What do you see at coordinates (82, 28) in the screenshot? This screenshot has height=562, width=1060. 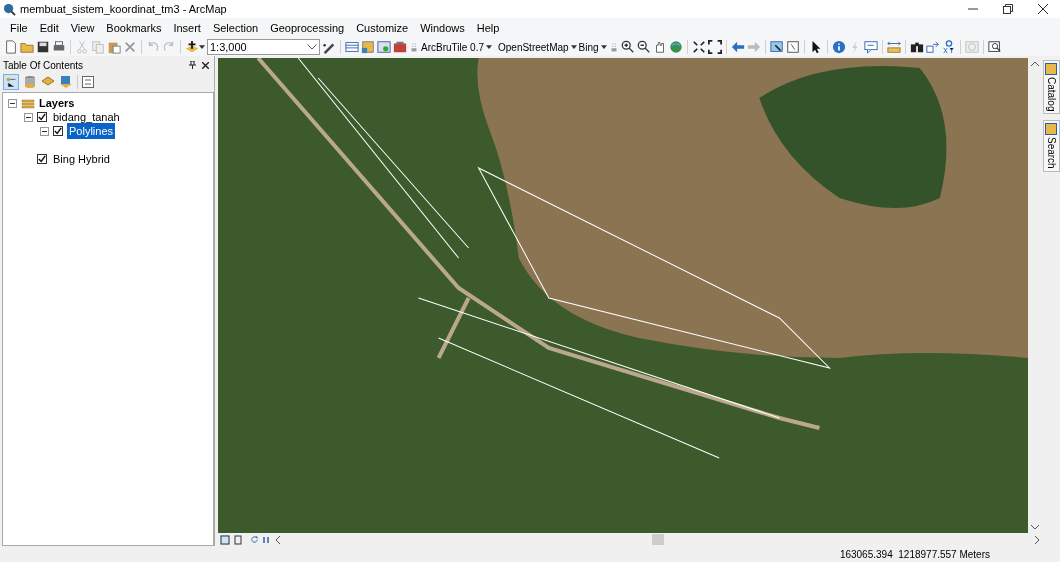 I see `menu-item: View` at bounding box center [82, 28].